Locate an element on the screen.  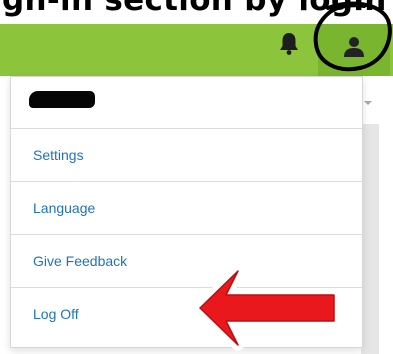
menu-item-label: Settings is located at coordinates (58, 155).